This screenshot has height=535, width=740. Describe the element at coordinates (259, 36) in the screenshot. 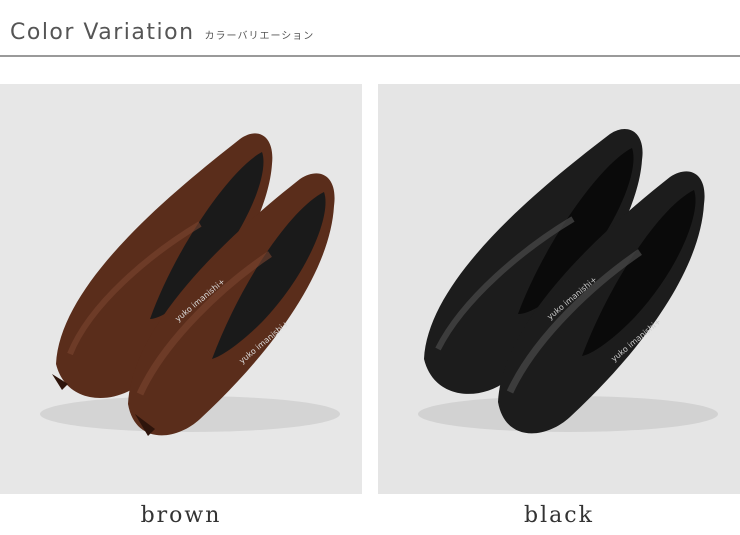

I see `section-subtitle: カラーバリエーション` at that location.